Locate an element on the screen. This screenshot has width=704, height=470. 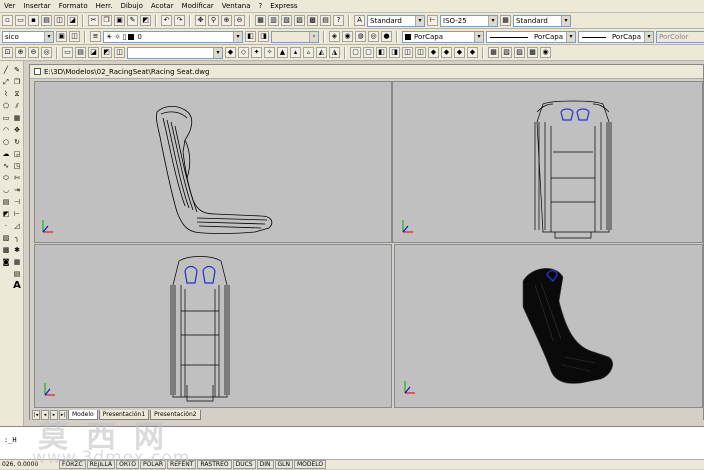
menu-formato: Formato is located at coordinates (73, 6).